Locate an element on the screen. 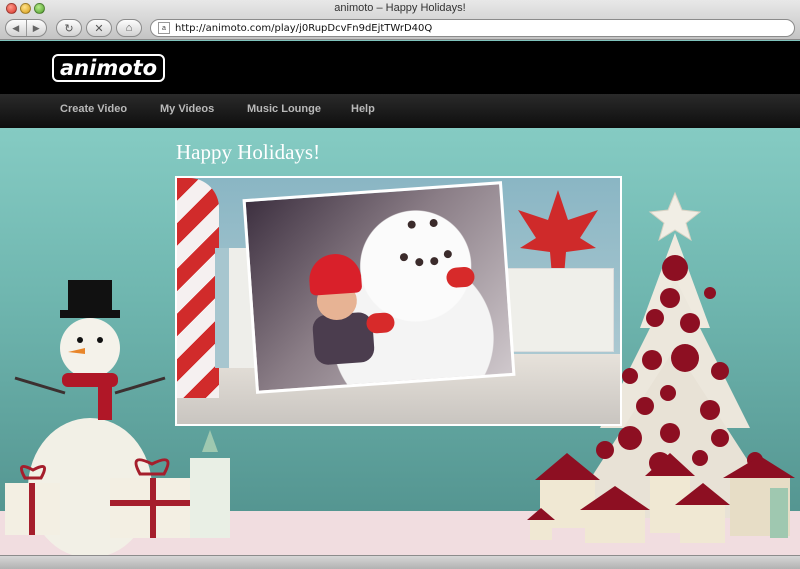 Image resolution: width=800 pixels, height=569 pixels. page-favicon-icon: a is located at coordinates (164, 28).